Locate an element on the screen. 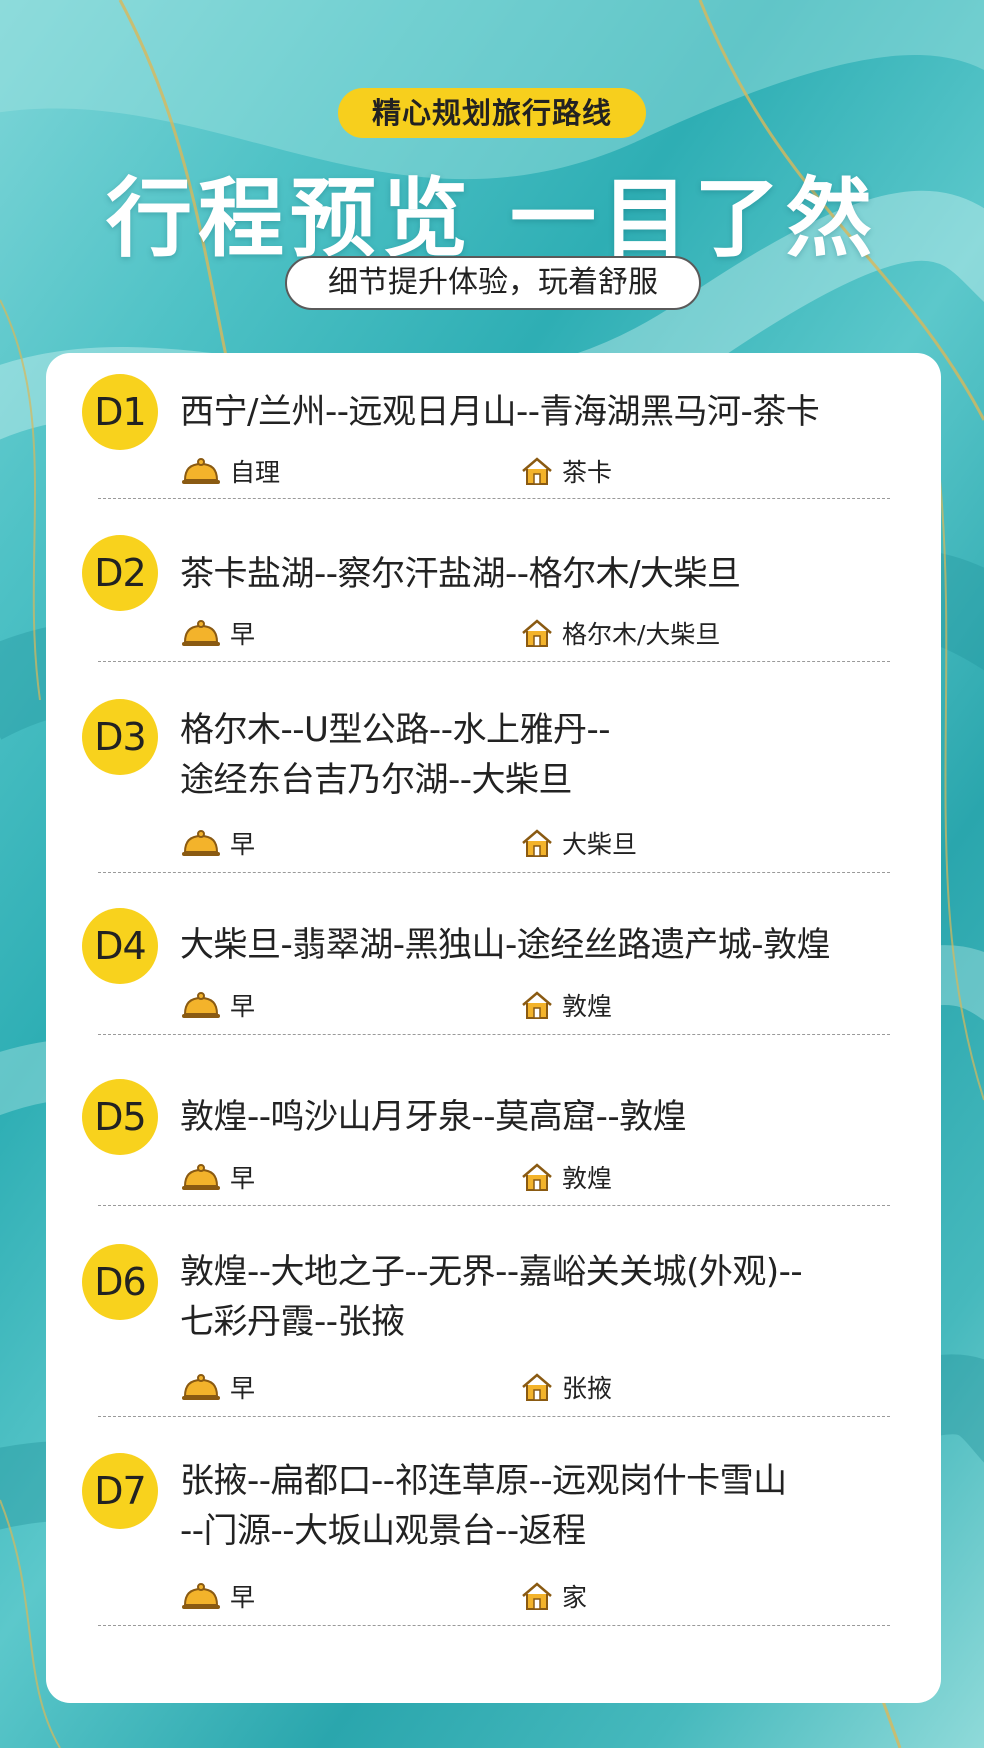  day-meta: 早 格尔木/大柴旦 is located at coordinates (560, 633).